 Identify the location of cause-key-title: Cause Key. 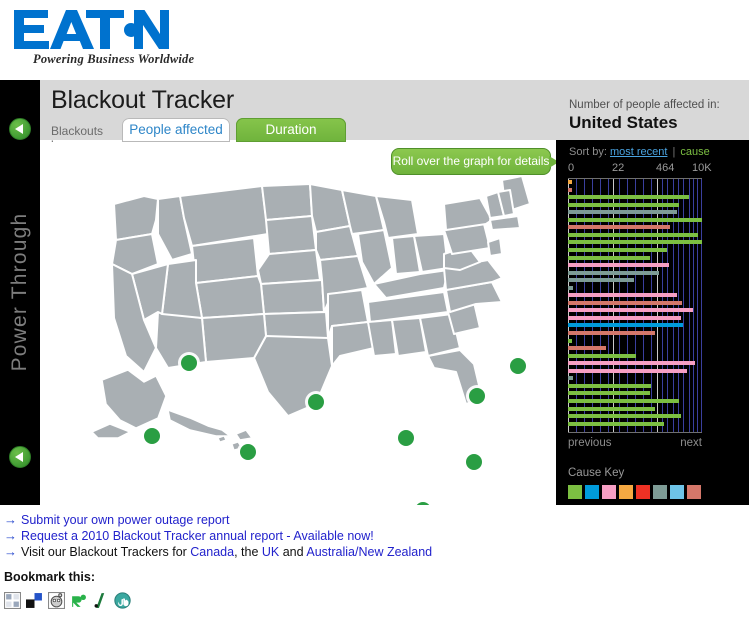
(596, 473).